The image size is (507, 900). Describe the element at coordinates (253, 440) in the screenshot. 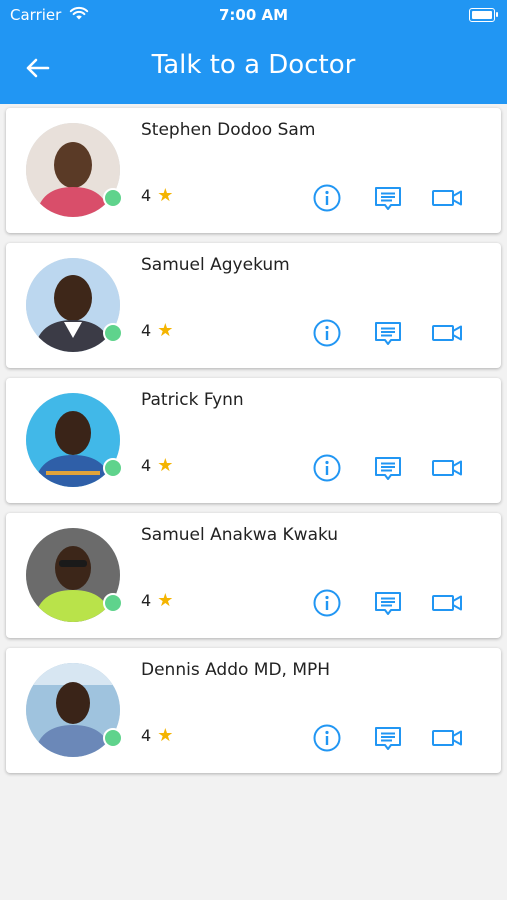

I see `doctor-card: Patrick Fynn 4 ★` at that location.